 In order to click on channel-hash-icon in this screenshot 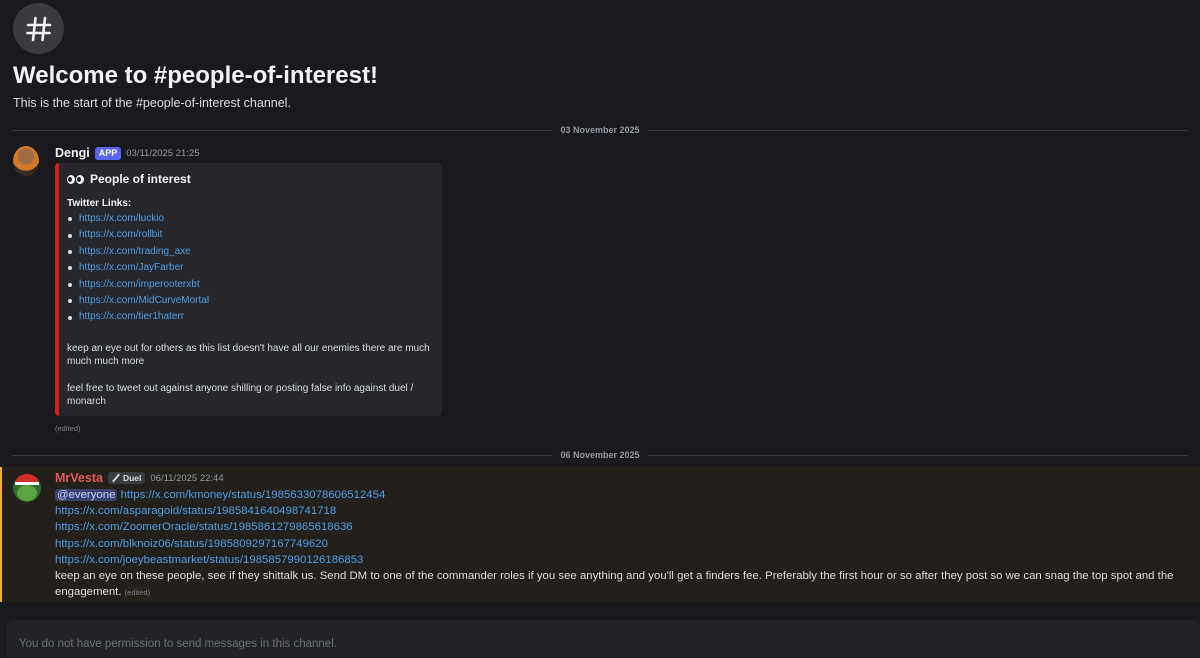, I will do `click(38, 28)`.